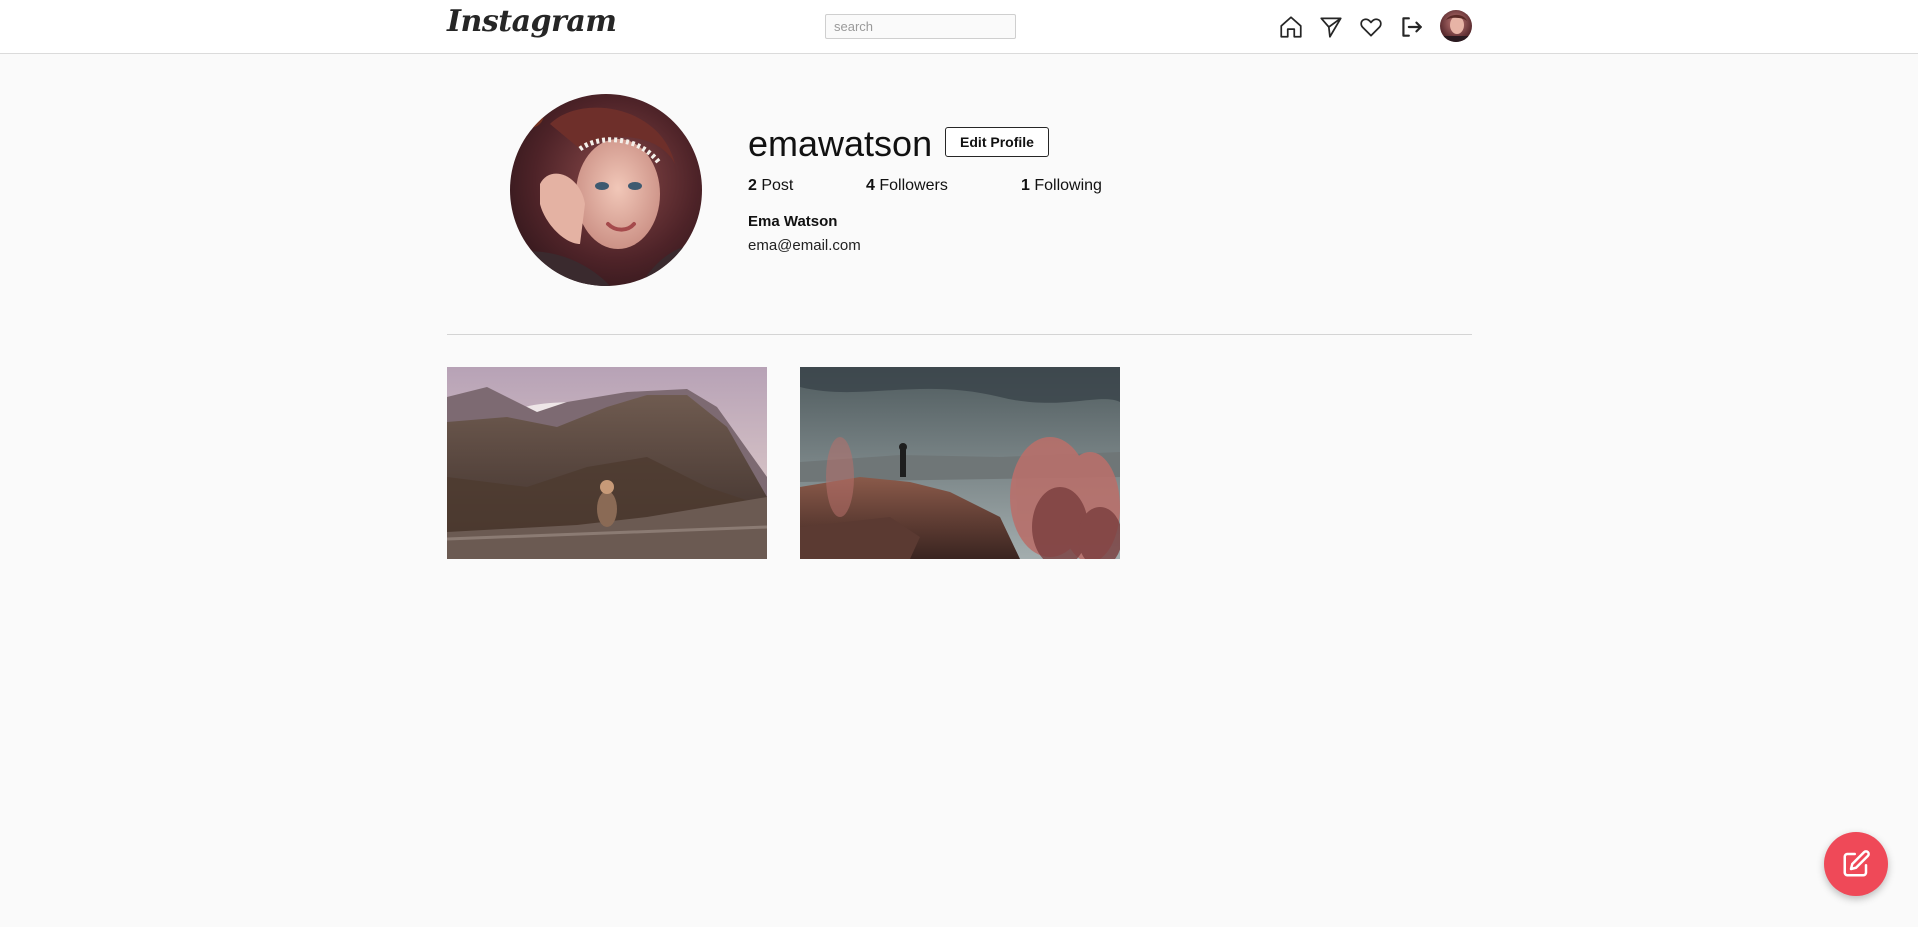  I want to click on top-navbar: Instagram, so click(959, 27).